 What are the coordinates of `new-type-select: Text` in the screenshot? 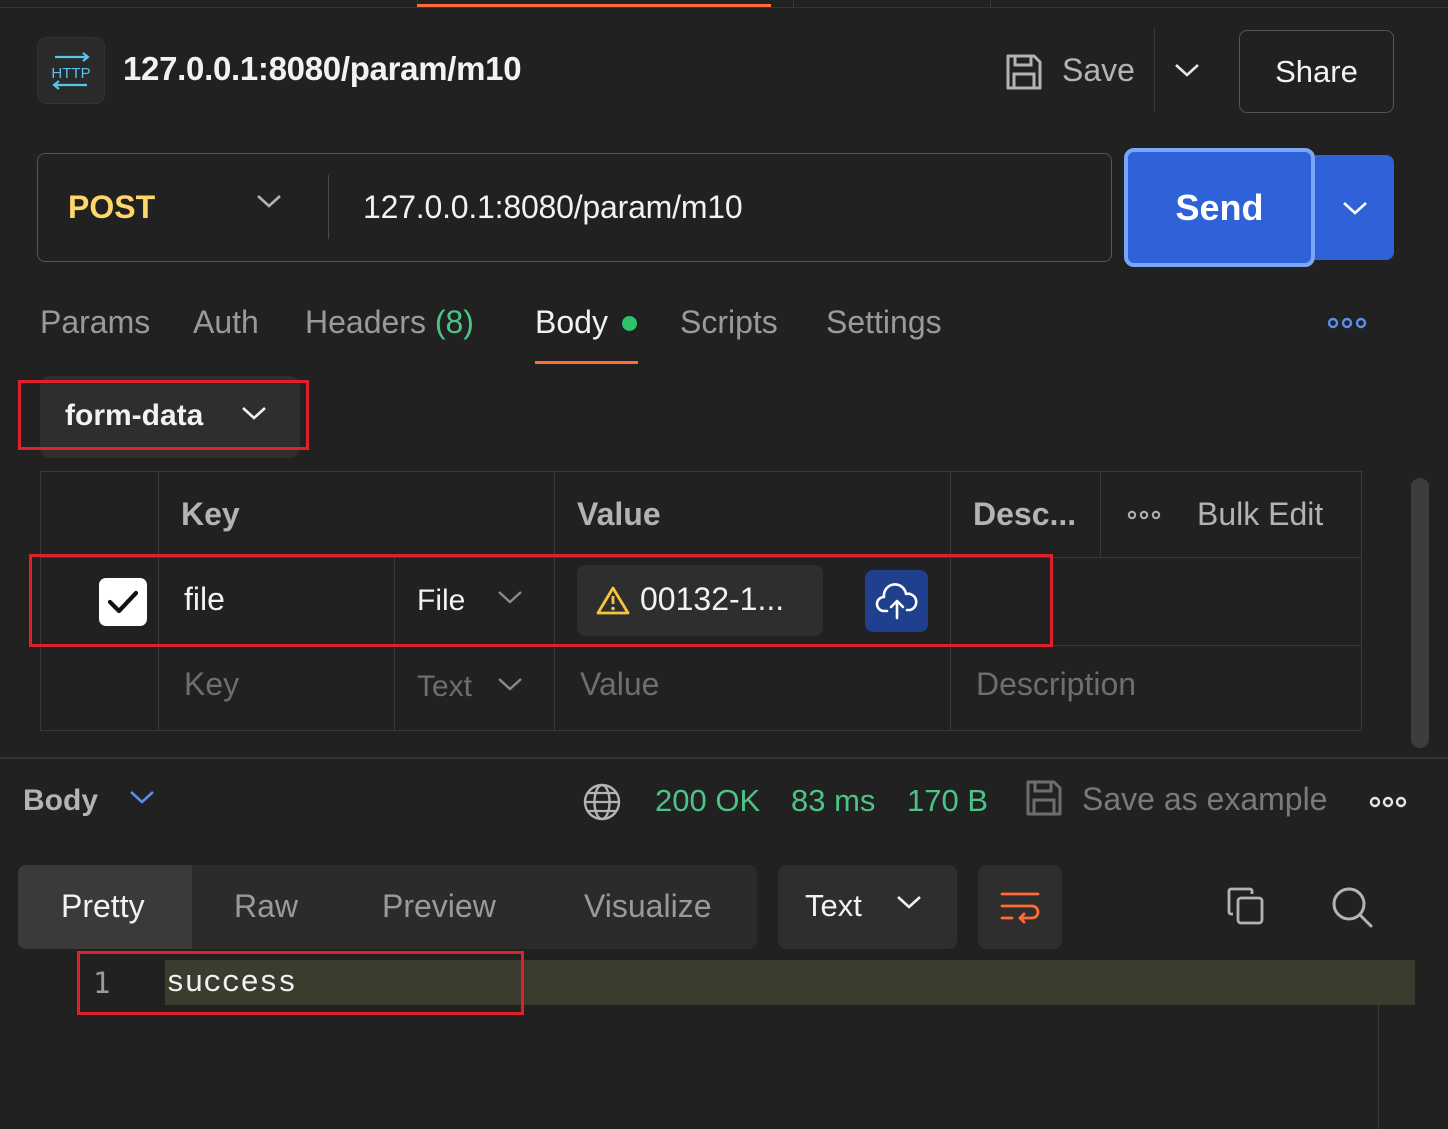 It's located at (444, 687).